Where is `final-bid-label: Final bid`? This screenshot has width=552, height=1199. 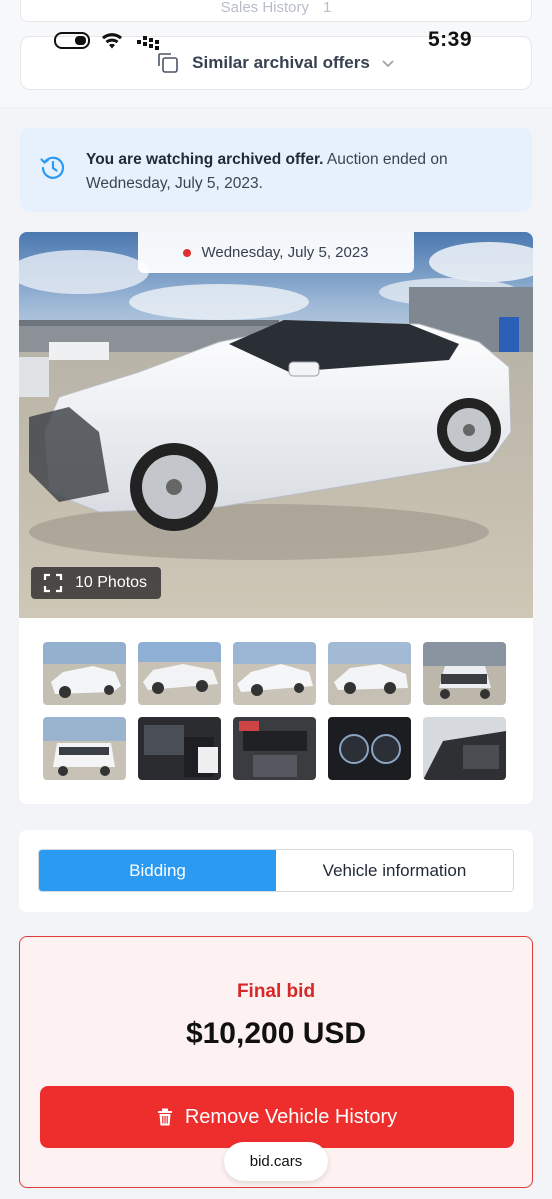 final-bid-label: Final bid is located at coordinates (276, 991).